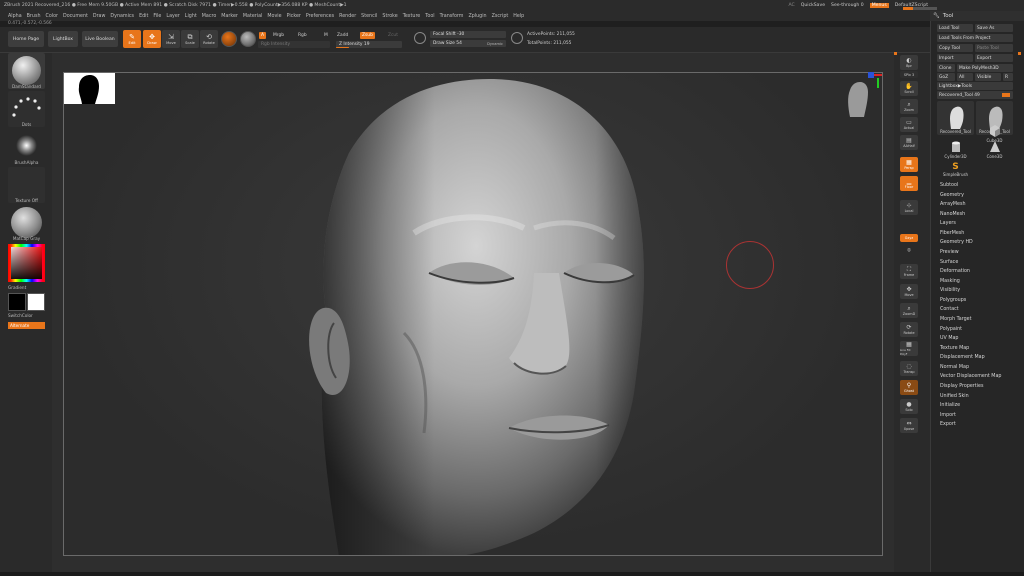 The image size is (1024, 576). I want to click on rgb-toggle: Rgb, so click(302, 35).